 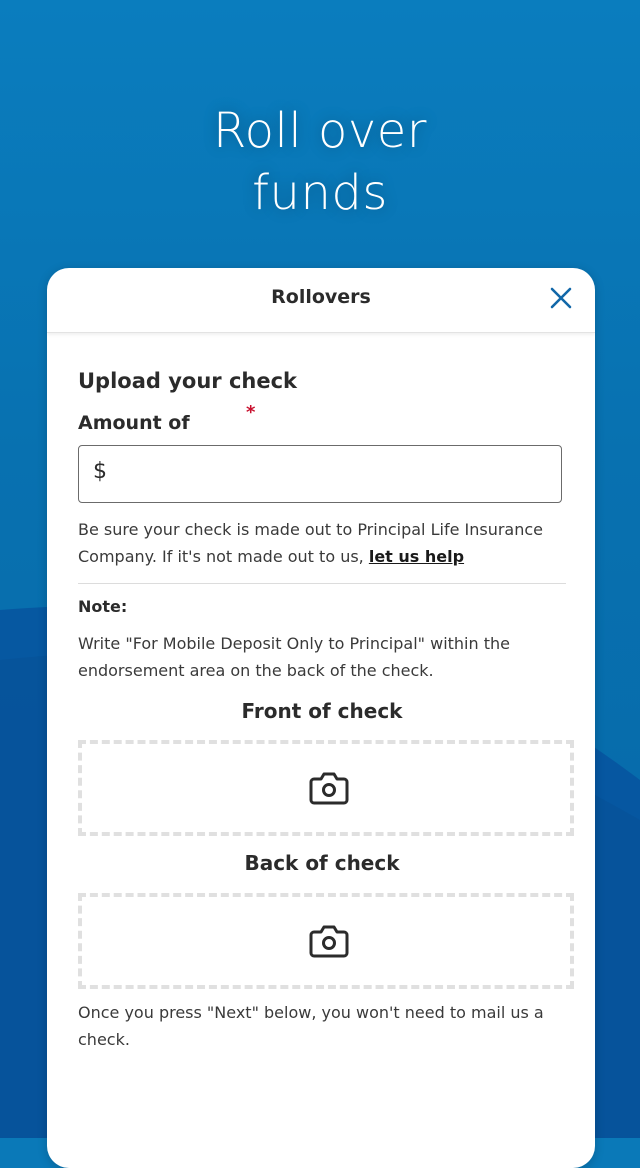 I want to click on close-button, so click(x=561, y=298).